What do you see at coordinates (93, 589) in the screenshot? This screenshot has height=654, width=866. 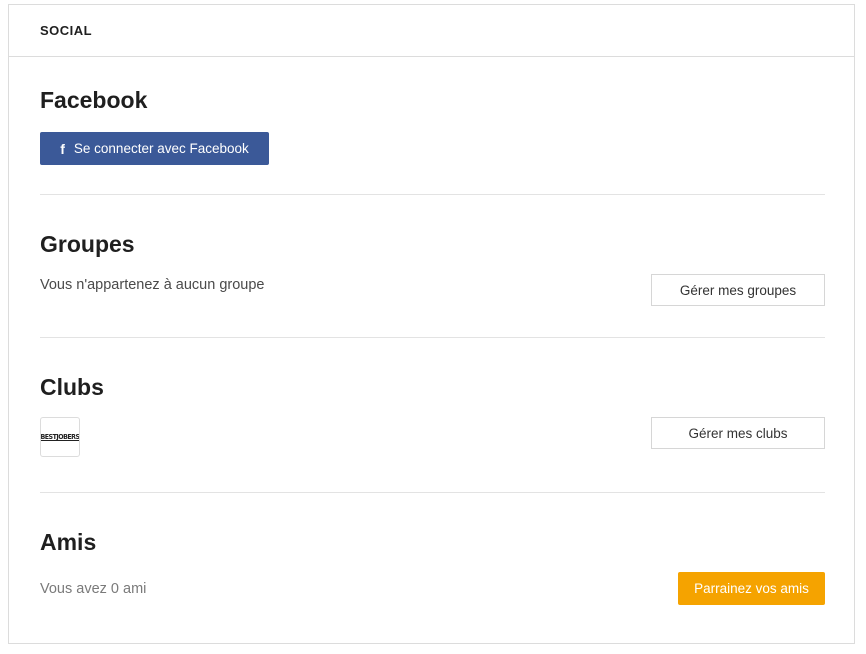 I see `friends-status-text: Vous avez 0 ami` at bounding box center [93, 589].